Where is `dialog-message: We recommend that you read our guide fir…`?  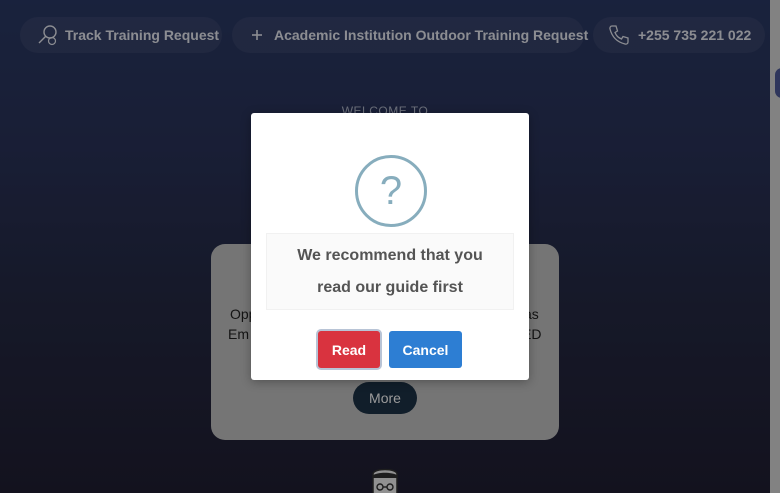
dialog-message: We recommend that you read our guide fir… is located at coordinates (390, 271).